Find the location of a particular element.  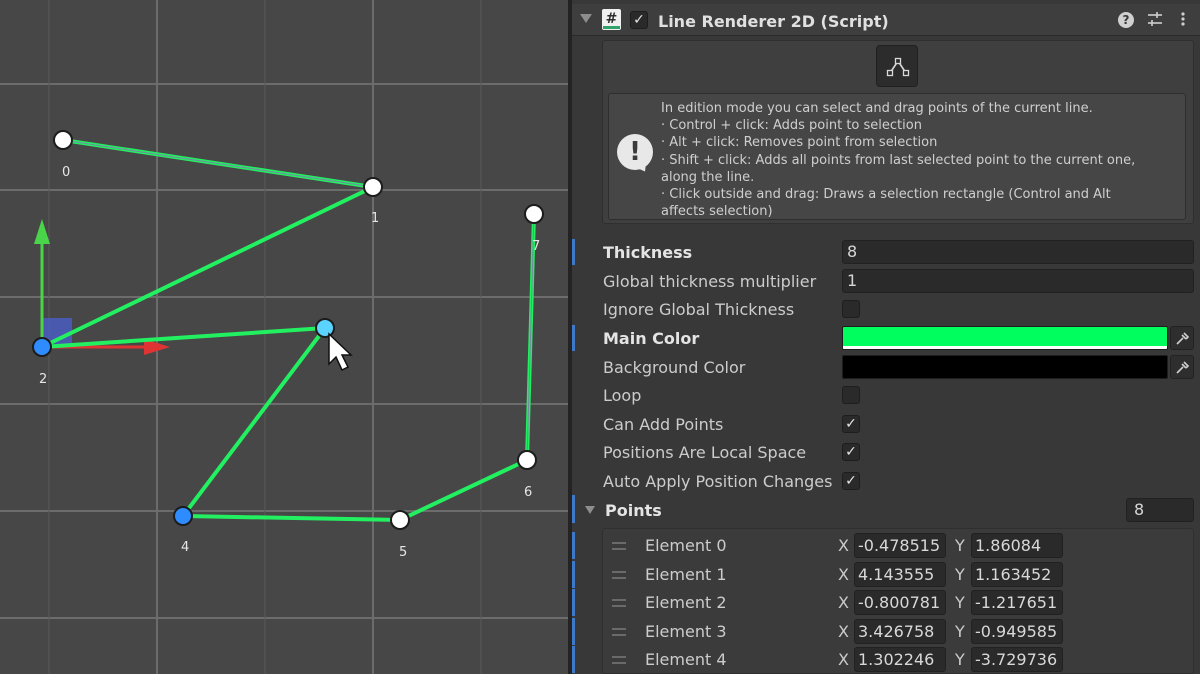

y-field: 1.86084 is located at coordinates (1017, 545).